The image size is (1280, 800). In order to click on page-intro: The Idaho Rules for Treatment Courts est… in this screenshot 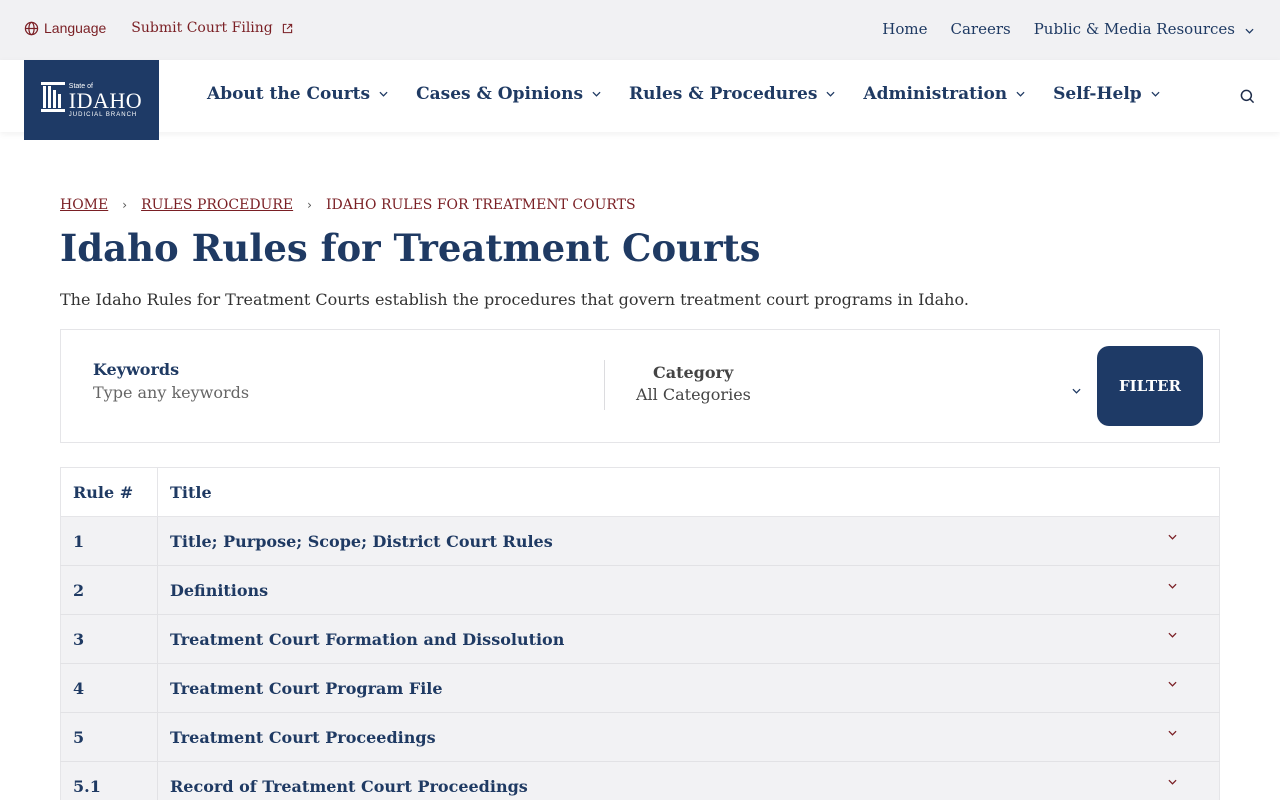, I will do `click(514, 299)`.